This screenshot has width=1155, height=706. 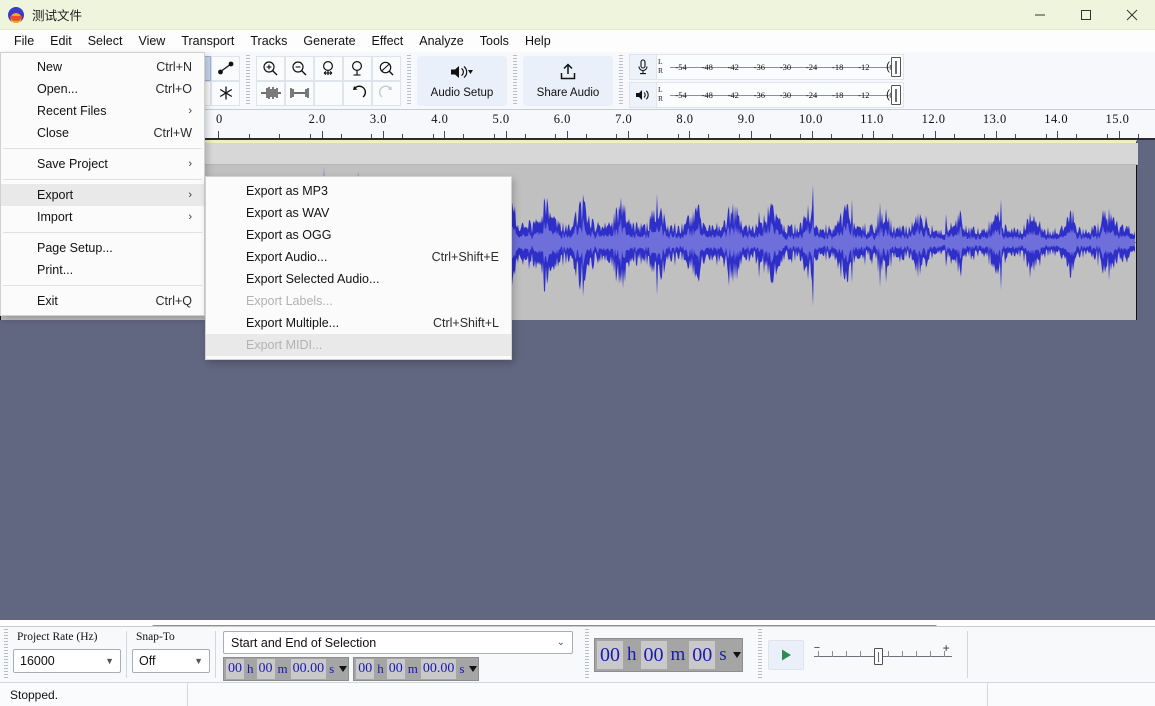 What do you see at coordinates (225, 93) in the screenshot?
I see `multi-tool` at bounding box center [225, 93].